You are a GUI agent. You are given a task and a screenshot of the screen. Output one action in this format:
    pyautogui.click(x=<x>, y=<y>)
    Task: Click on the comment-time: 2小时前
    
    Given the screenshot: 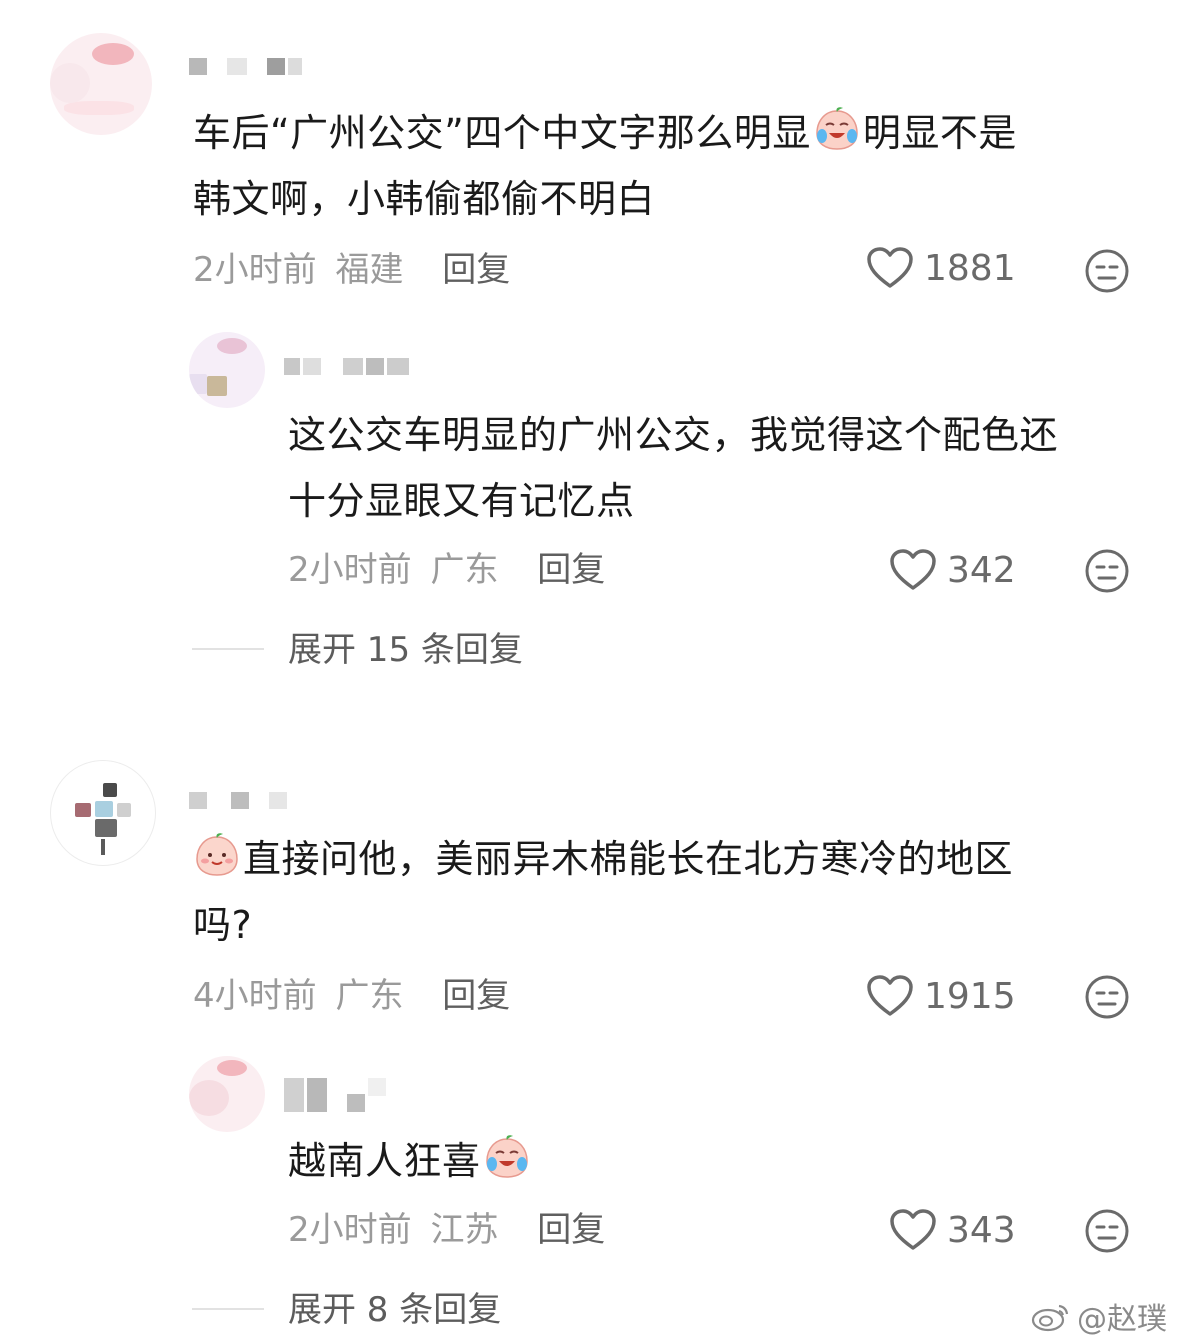 What is the action you would take?
    pyautogui.click(x=255, y=270)
    